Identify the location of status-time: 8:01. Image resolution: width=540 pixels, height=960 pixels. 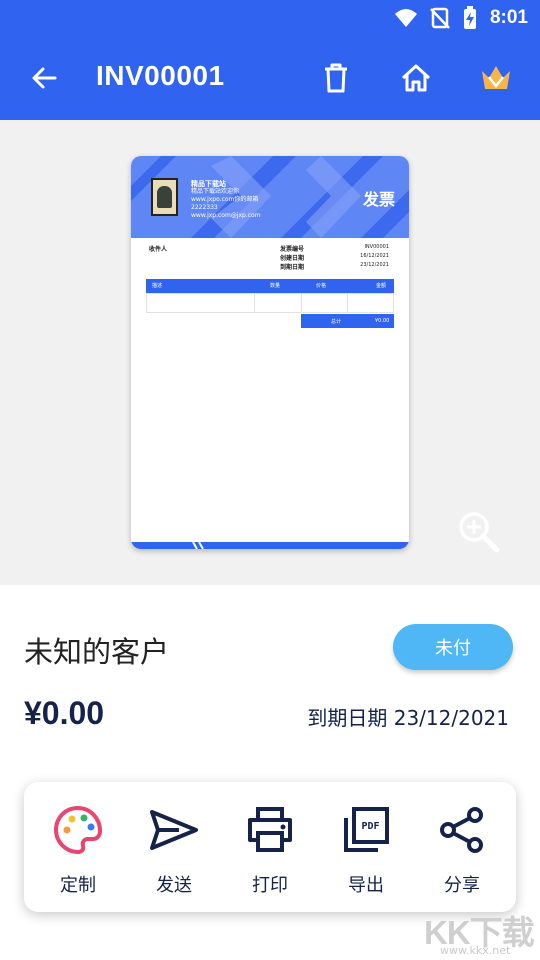
(508, 17).